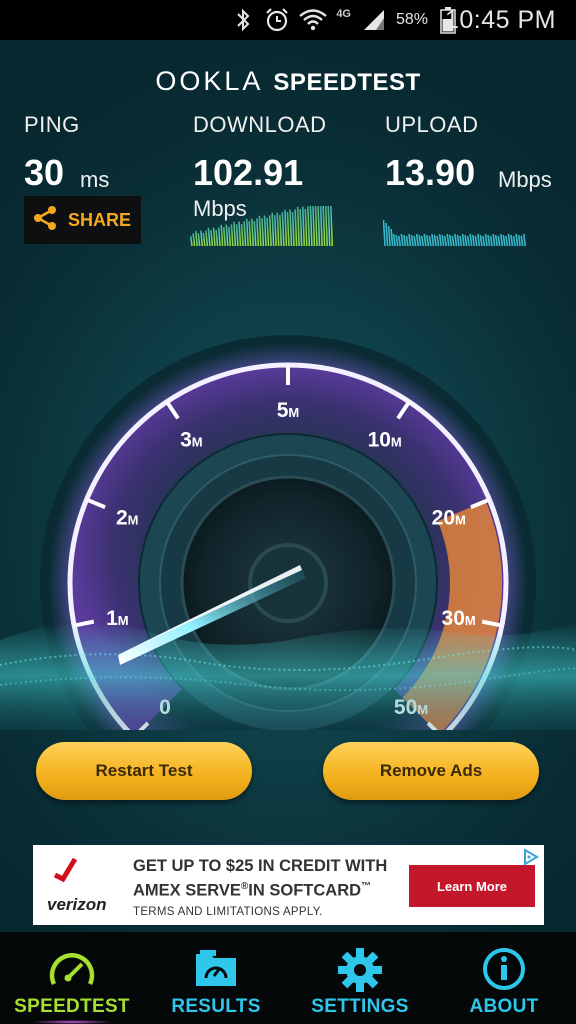 The height and width of the screenshot is (1024, 576). Describe the element at coordinates (374, 20) in the screenshot. I see `signal-icon` at that location.